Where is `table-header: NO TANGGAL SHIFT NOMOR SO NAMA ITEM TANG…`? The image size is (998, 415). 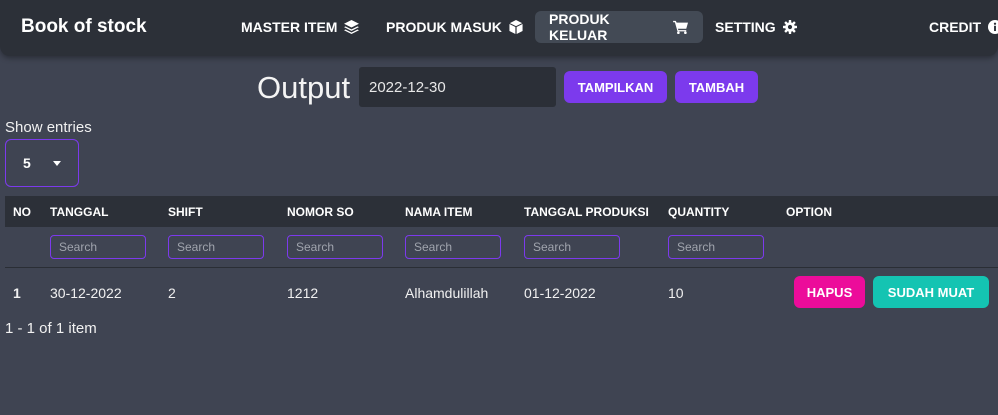 table-header: NO TANGGAL SHIFT NOMOR SO NAMA ITEM TANG… is located at coordinates (501, 211).